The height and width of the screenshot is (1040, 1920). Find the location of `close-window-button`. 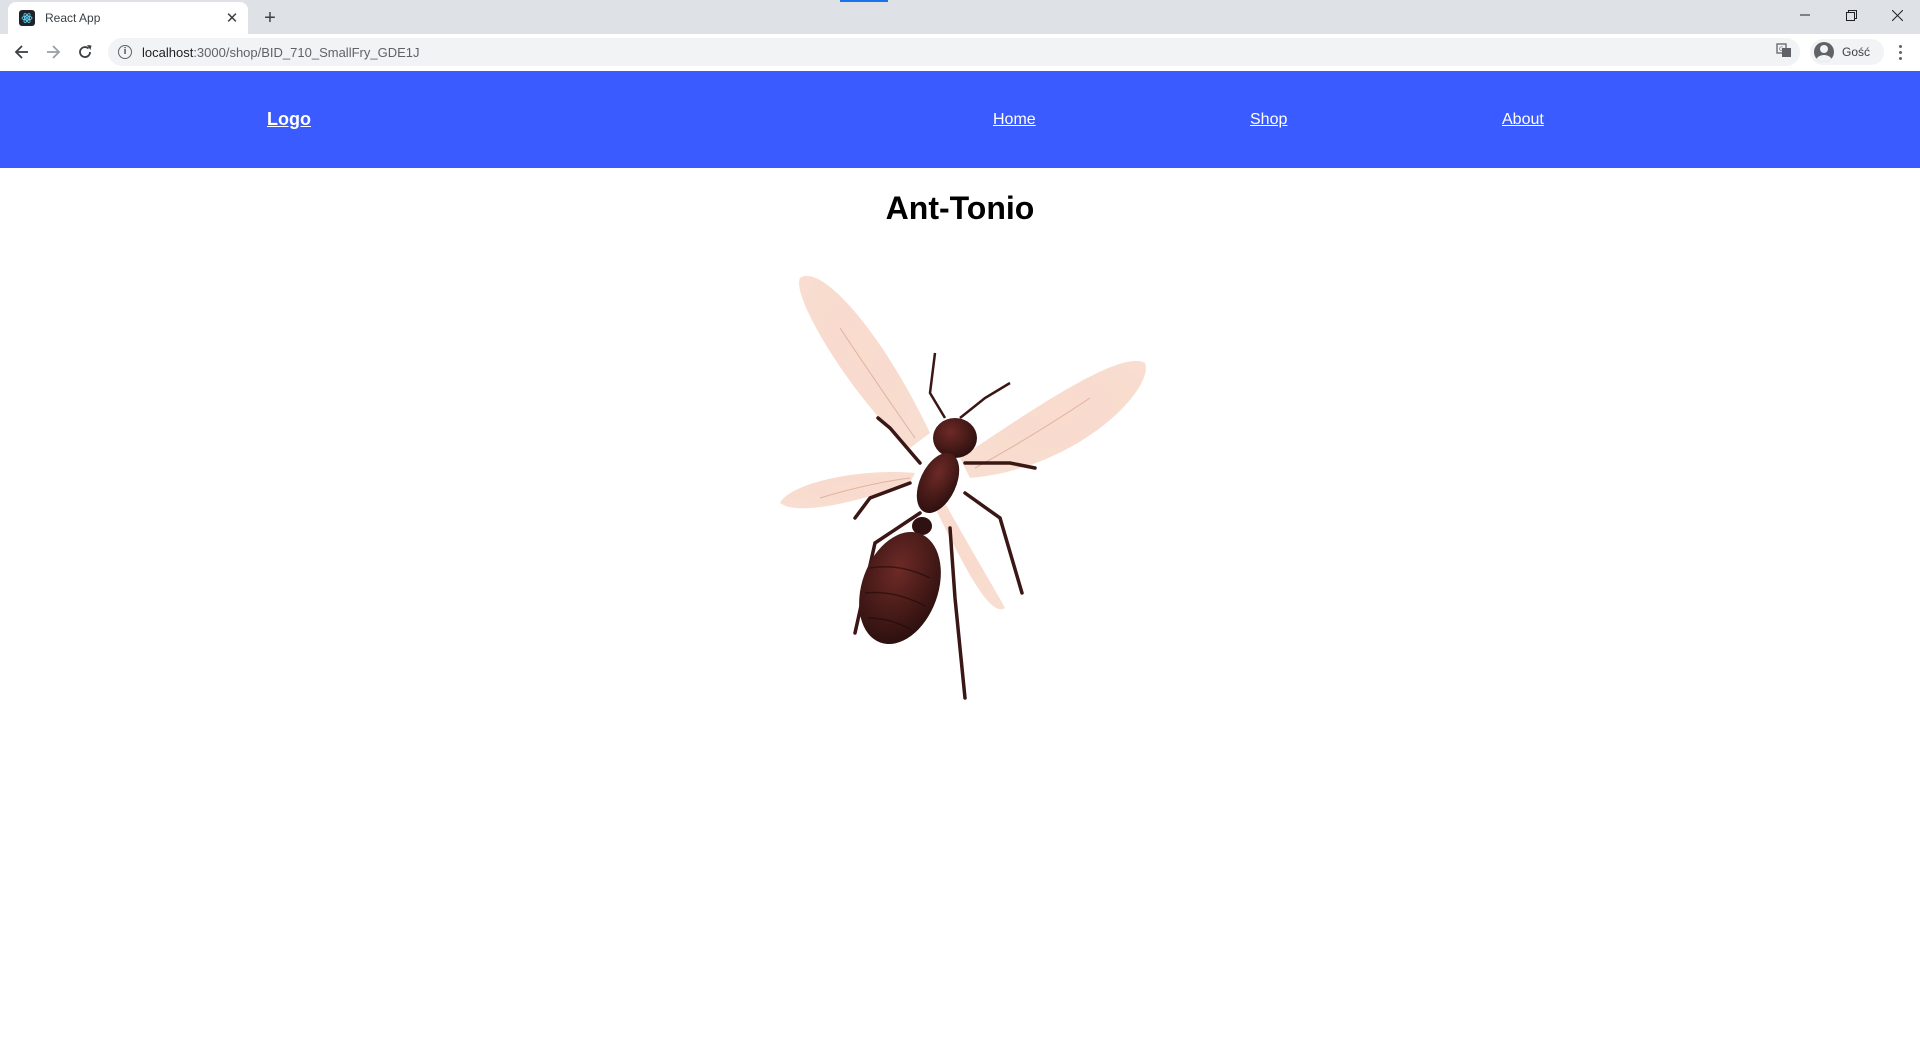

close-window-button is located at coordinates (1897, 15).